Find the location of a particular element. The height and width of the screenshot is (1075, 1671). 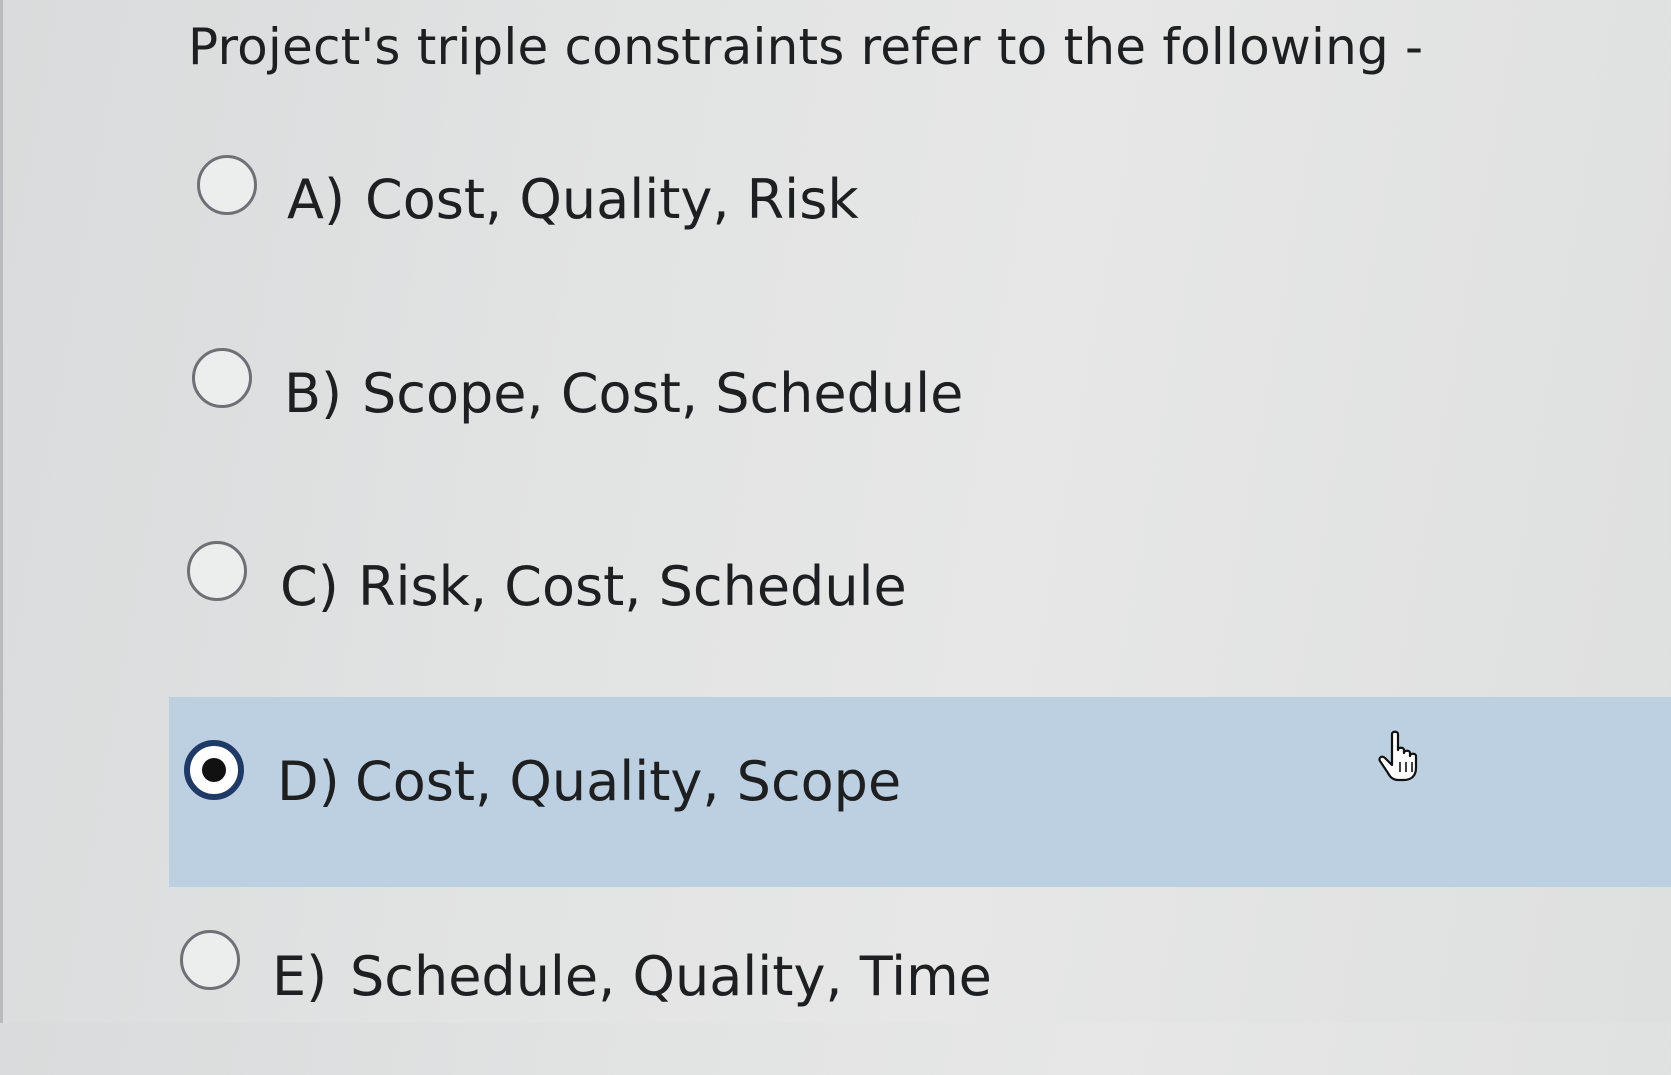

radio-button-e is located at coordinates (210, 960).